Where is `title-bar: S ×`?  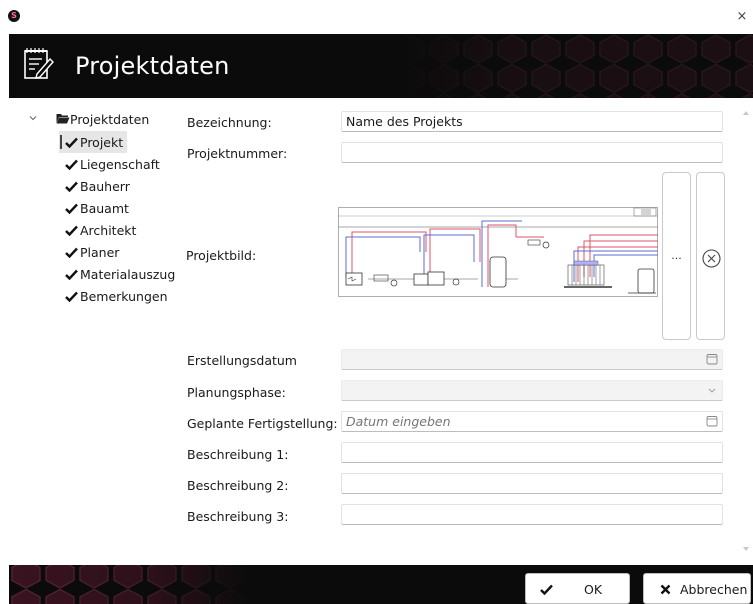 title-bar: S × is located at coordinates (376, 17).